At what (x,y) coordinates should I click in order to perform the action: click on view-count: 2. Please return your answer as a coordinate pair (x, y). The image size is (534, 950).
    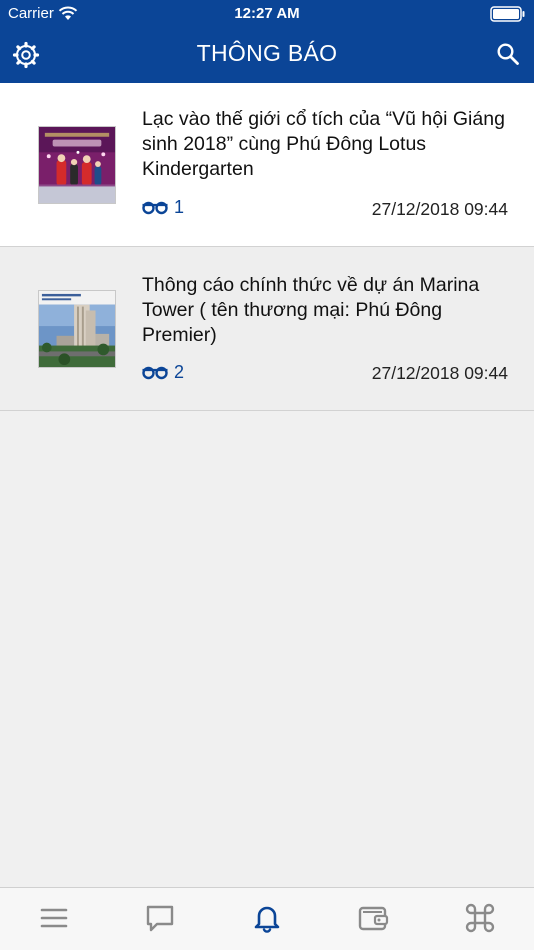
    Looking at the image, I should click on (163, 372).